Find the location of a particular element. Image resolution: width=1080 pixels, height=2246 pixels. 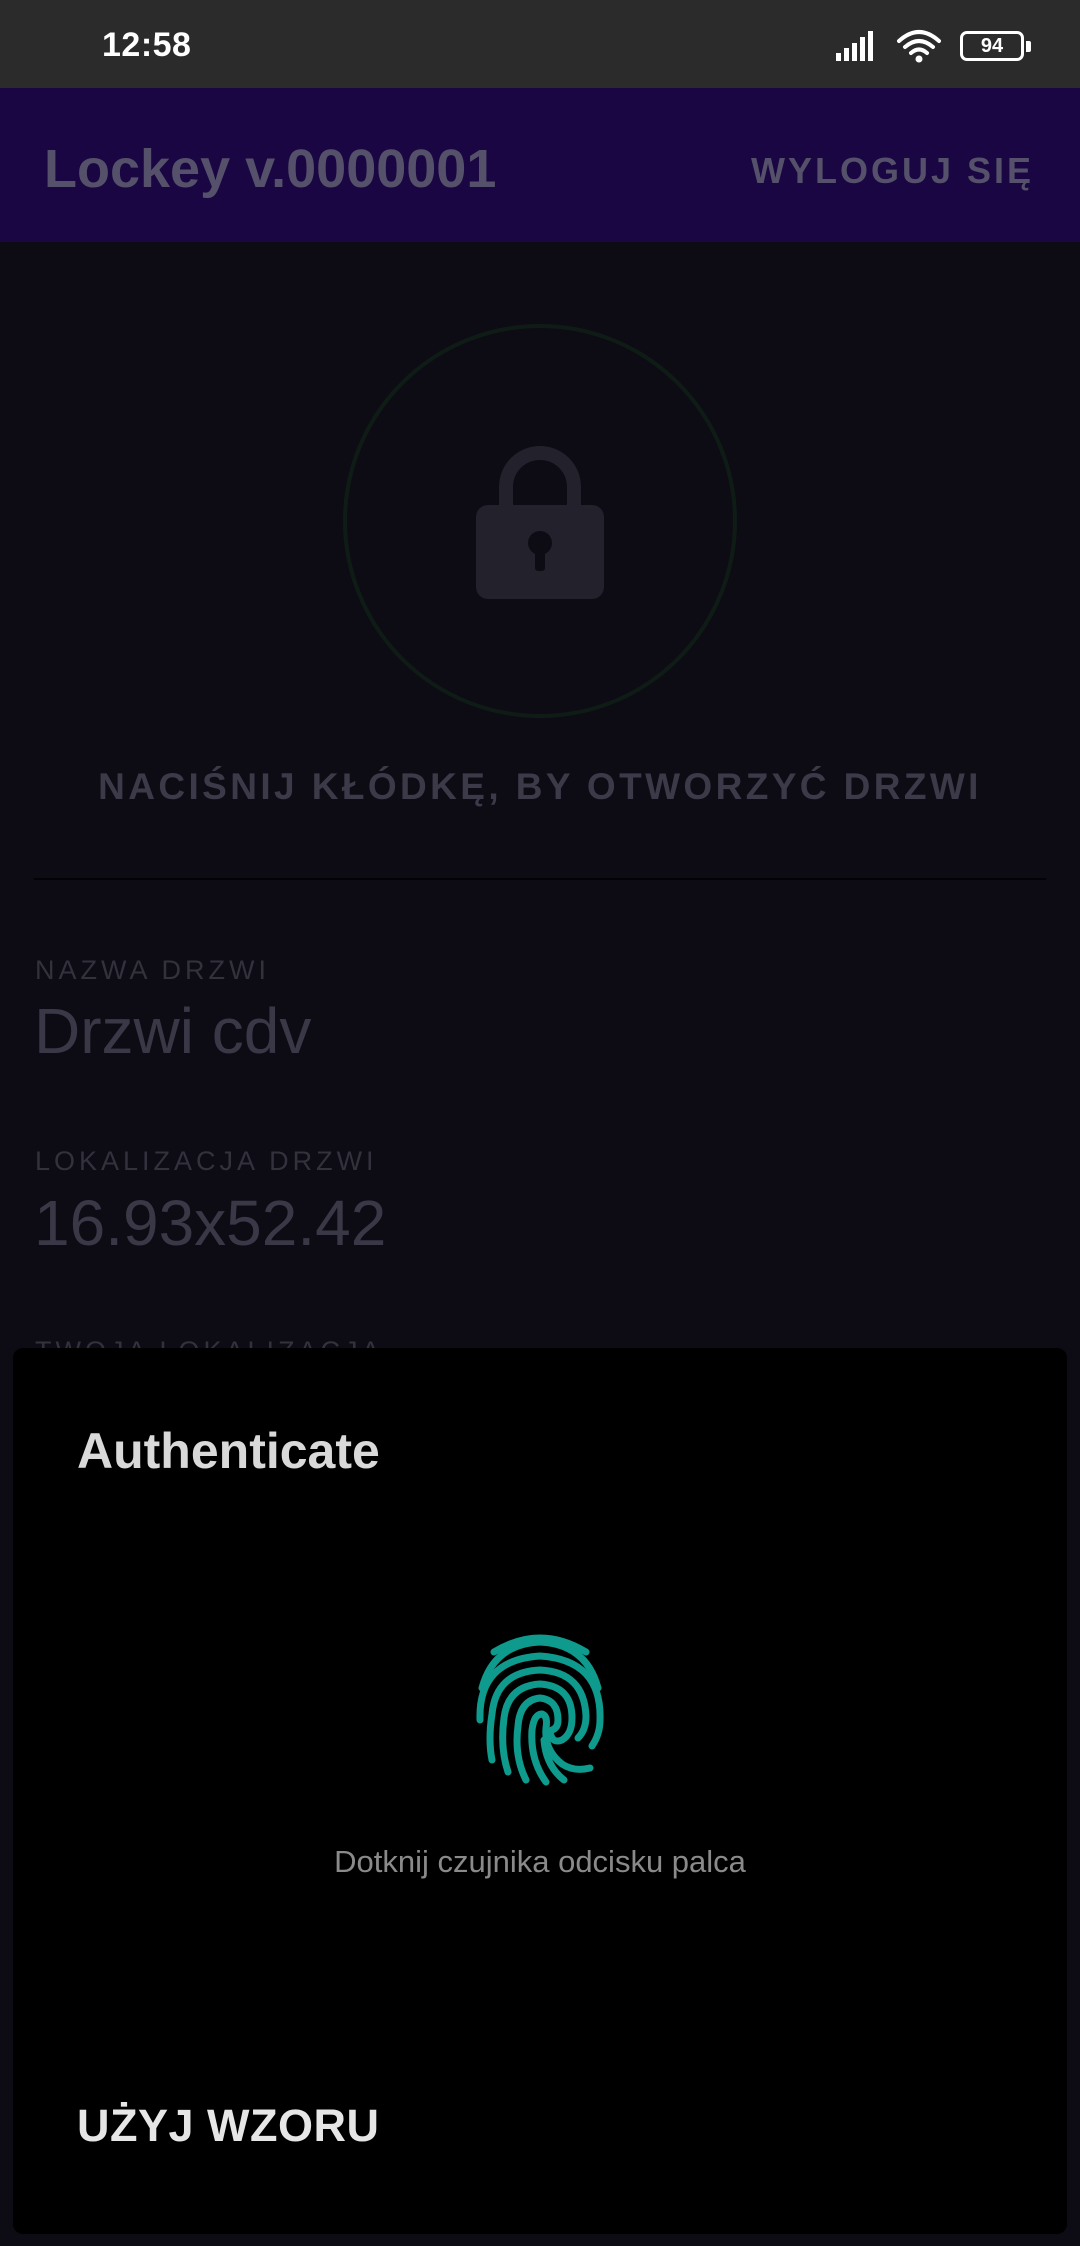

logout-button: WYLOGUJ SIĘ is located at coordinates (892, 171).